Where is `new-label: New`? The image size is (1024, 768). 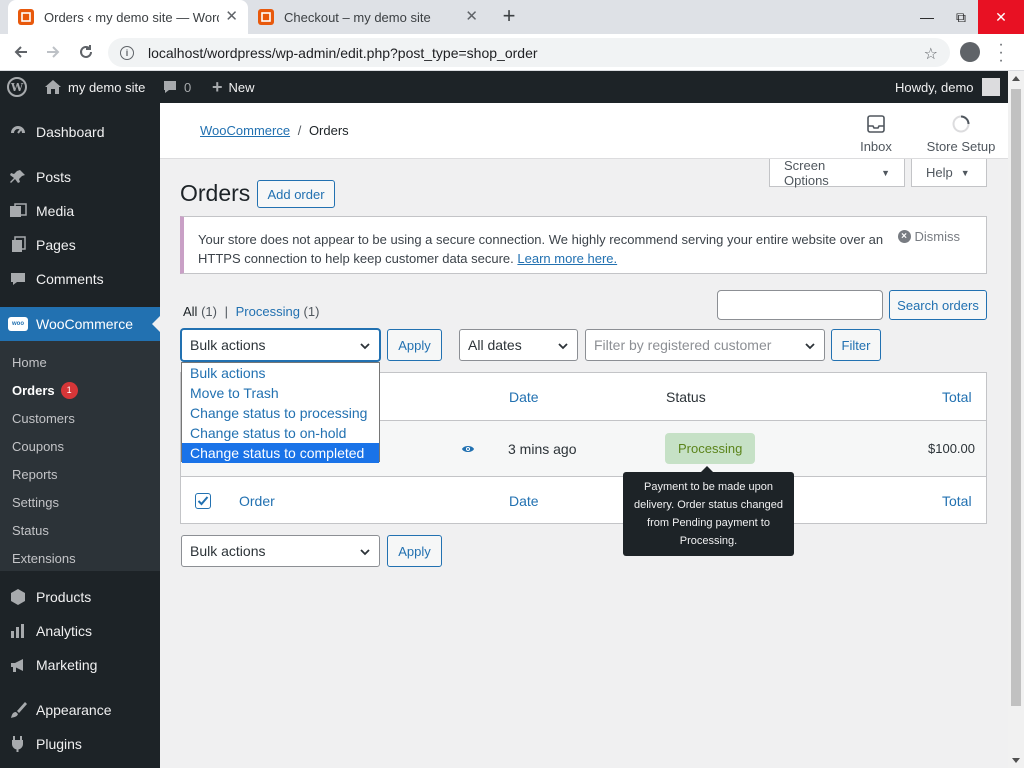 new-label: New is located at coordinates (241, 87).